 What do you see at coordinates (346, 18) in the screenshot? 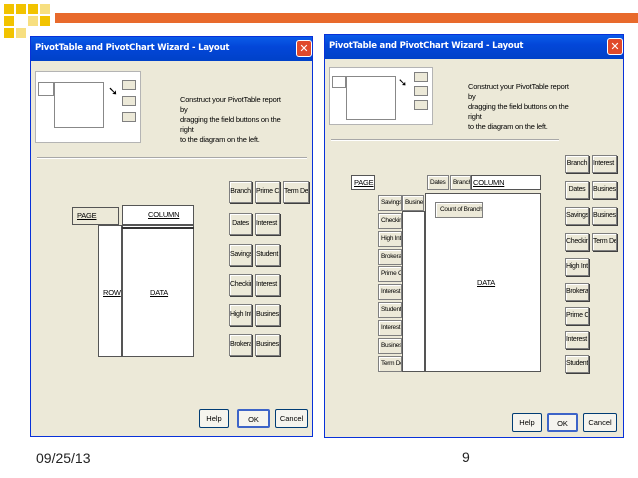
I see `accent-bar` at bounding box center [346, 18].